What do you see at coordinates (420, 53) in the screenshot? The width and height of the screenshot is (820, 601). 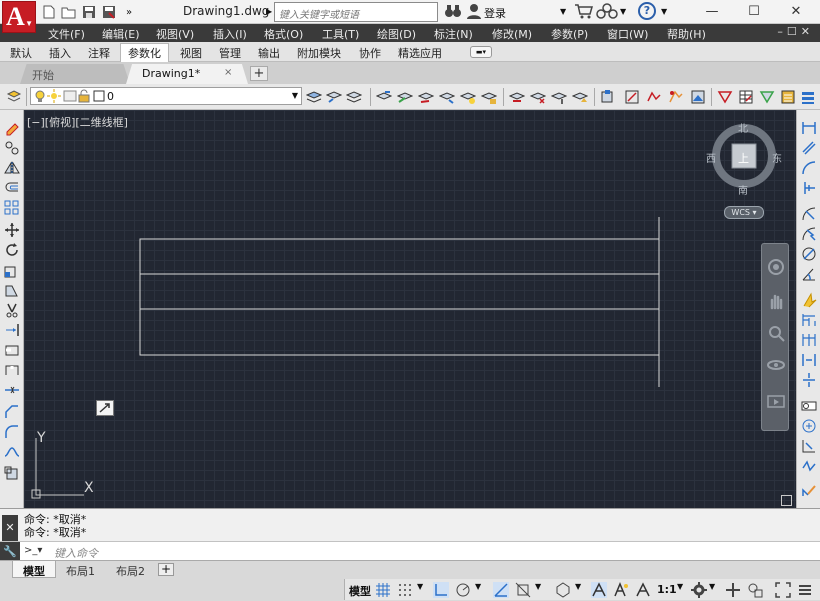 I see `tab-featured-apps: 精选应用` at bounding box center [420, 53].